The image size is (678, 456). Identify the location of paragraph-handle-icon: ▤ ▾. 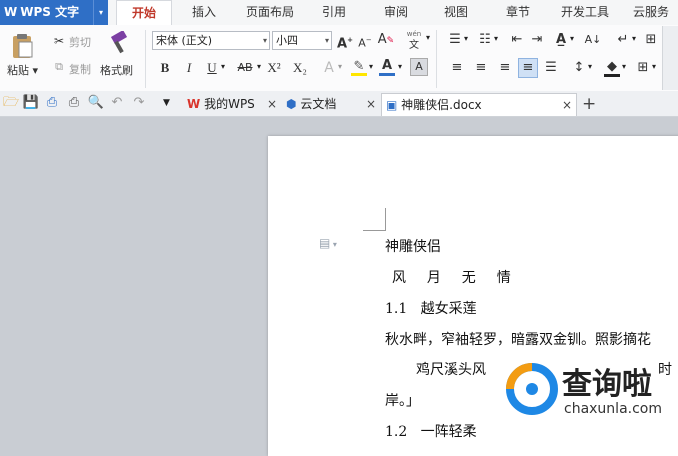
(328, 243).